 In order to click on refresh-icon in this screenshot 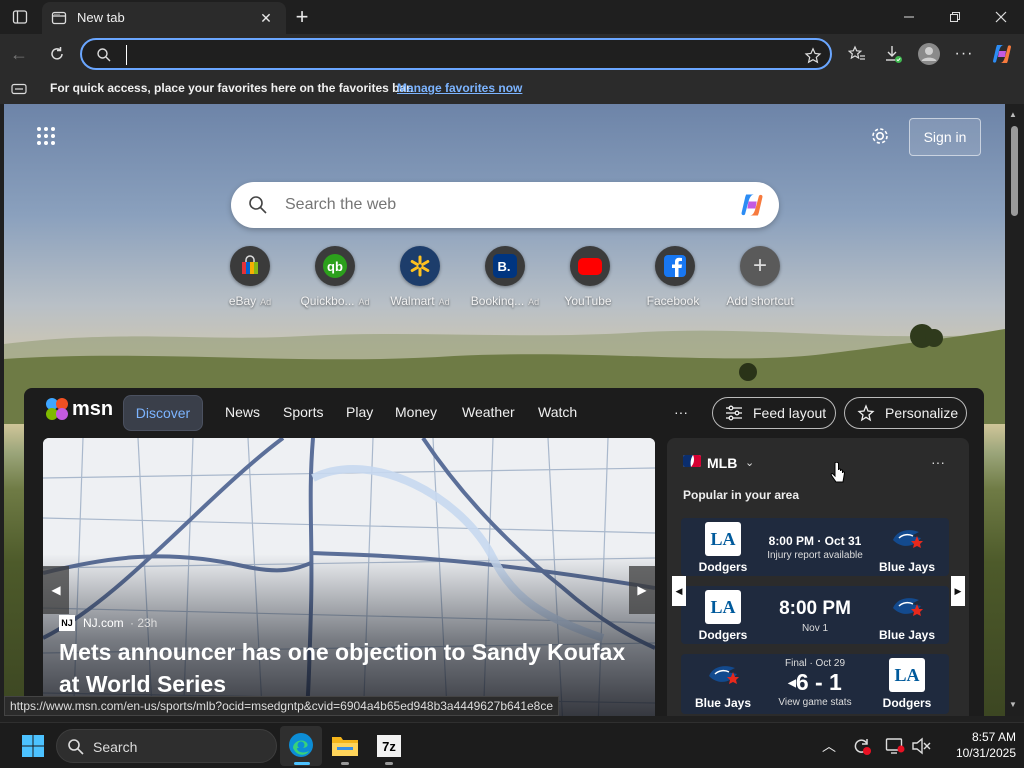, I will do `click(57, 54)`.